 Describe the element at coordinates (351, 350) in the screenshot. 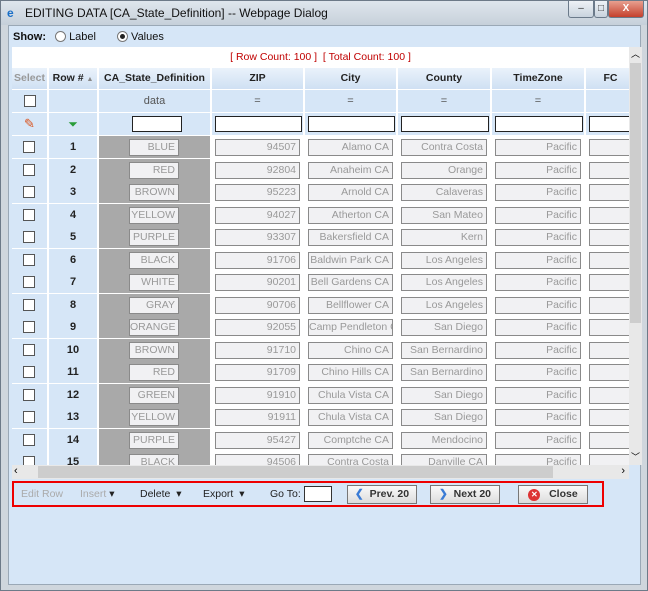

I see `city-cell: Chino CA` at that location.